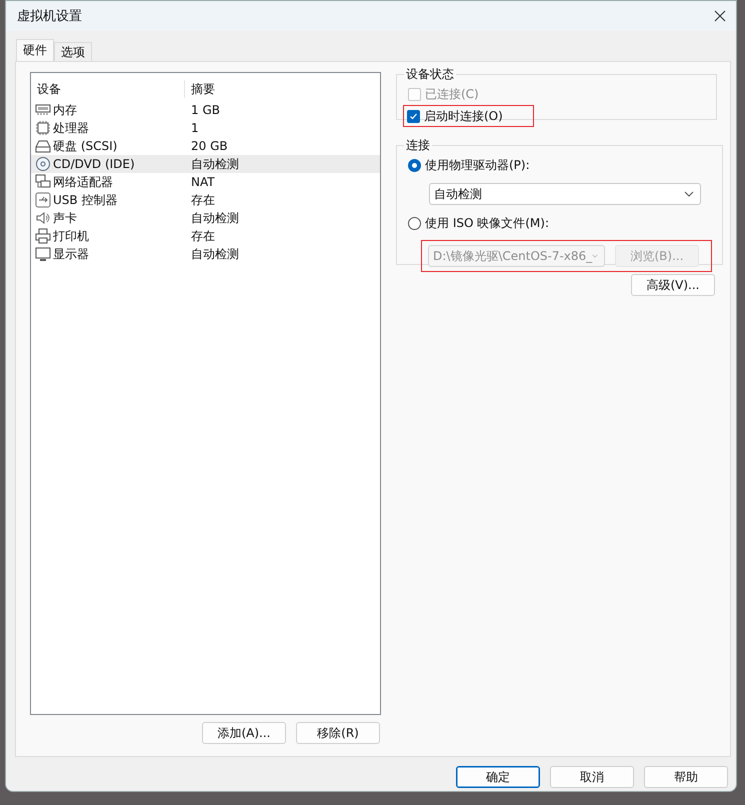 The width and height of the screenshot is (745, 805). What do you see at coordinates (43, 218) in the screenshot?
I see `speaker-icon` at bounding box center [43, 218].